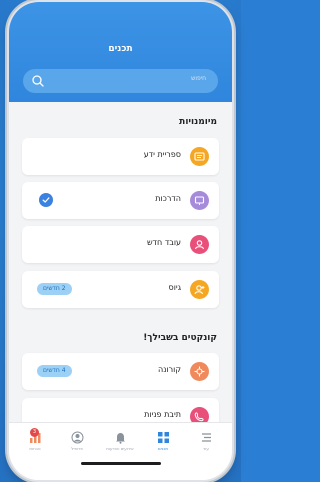 This screenshot has height=482, width=320. I want to click on tab-profile: פרופיל, so click(77, 446).